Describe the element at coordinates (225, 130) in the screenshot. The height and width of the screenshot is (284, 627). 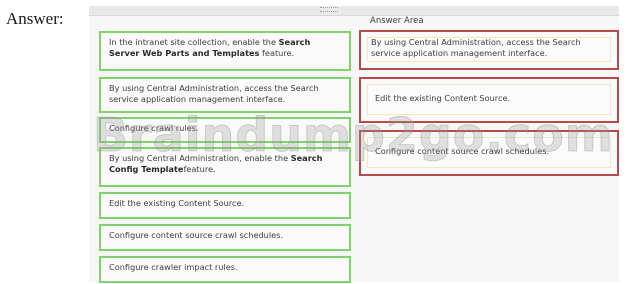
I see `choice-item: Configure crawl rules.` at that location.